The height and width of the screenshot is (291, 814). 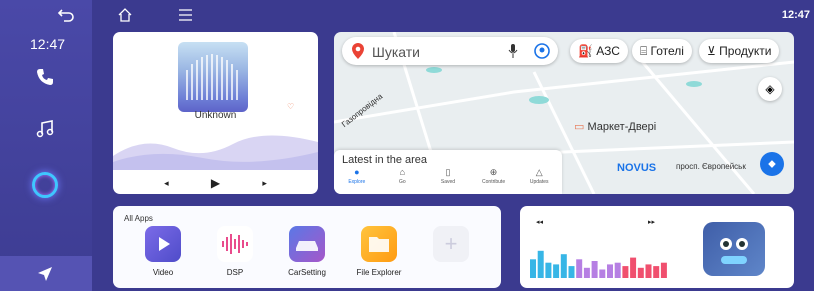 What do you see at coordinates (513, 51) in the screenshot?
I see `microphone-icon` at bounding box center [513, 51].